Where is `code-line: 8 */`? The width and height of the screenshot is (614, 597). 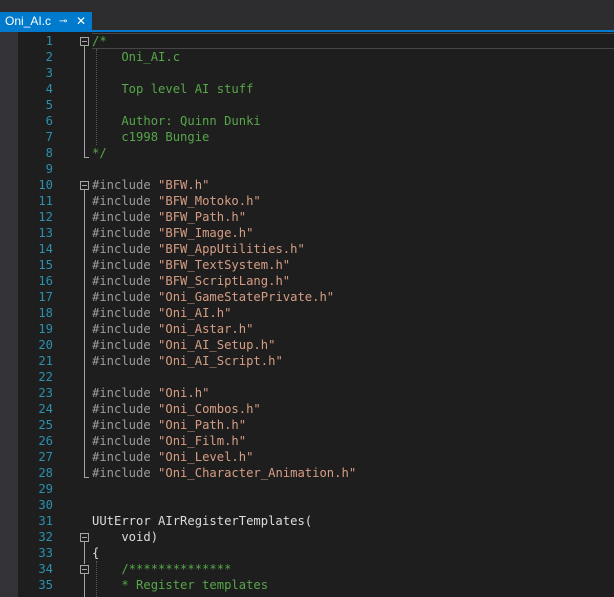 code-line: 8 */ is located at coordinates (307, 153).